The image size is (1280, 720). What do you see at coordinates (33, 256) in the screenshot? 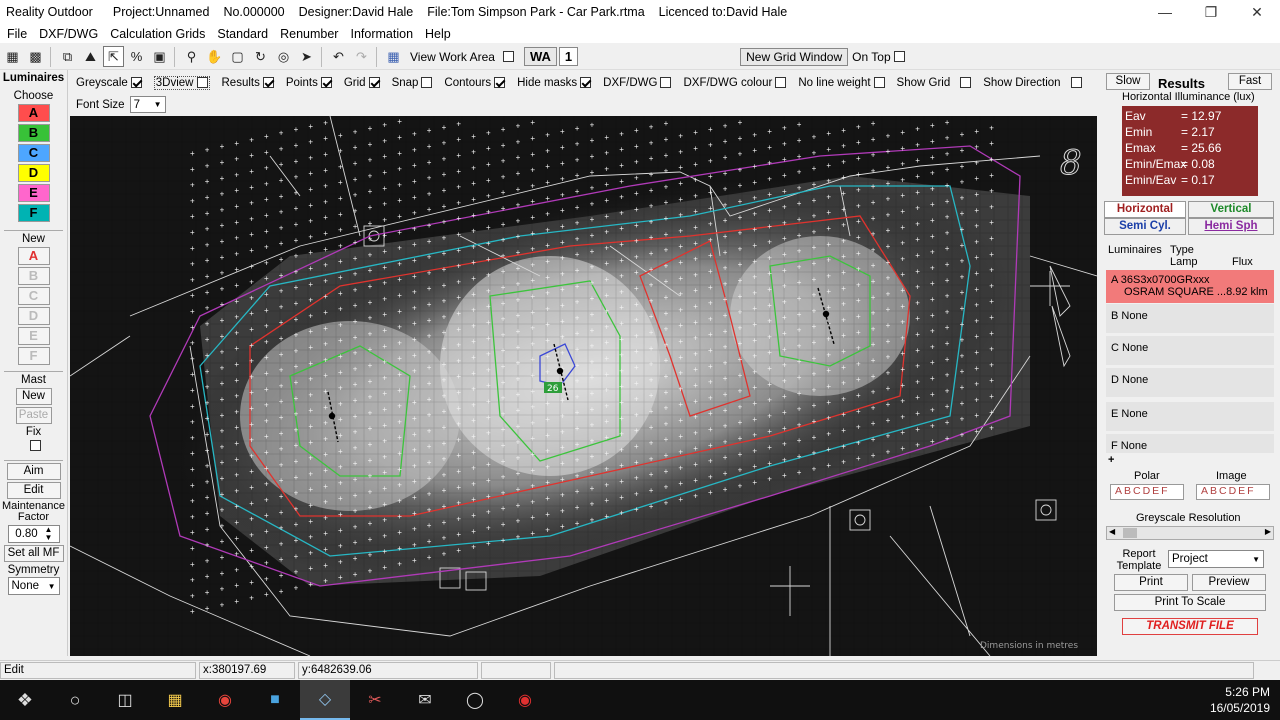
I see `new-a-button: A` at bounding box center [33, 256].